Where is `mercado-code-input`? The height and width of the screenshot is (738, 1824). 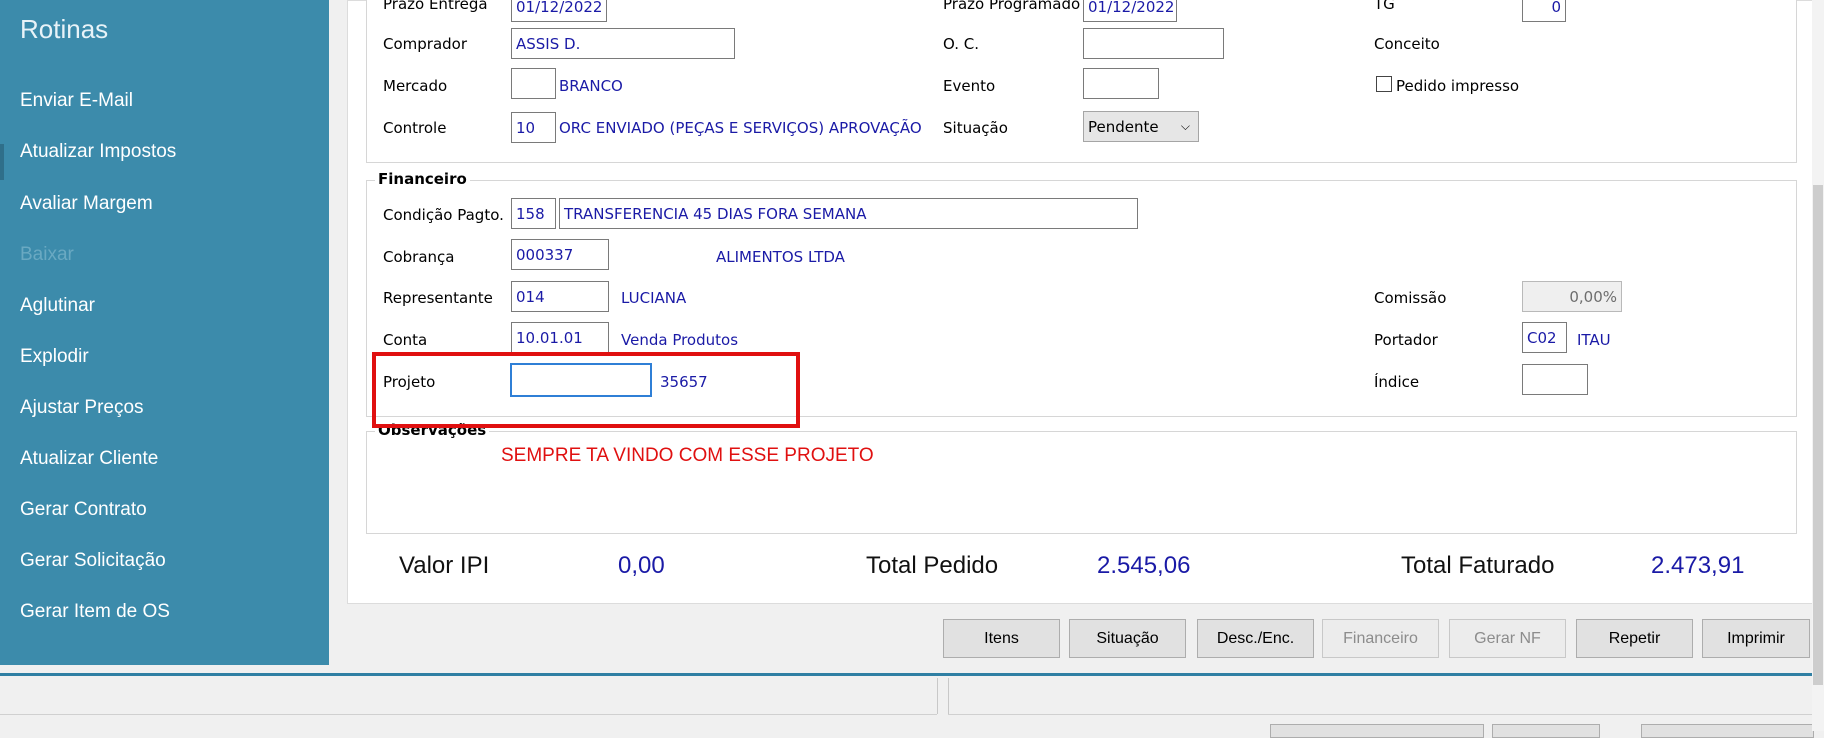 mercado-code-input is located at coordinates (533, 83).